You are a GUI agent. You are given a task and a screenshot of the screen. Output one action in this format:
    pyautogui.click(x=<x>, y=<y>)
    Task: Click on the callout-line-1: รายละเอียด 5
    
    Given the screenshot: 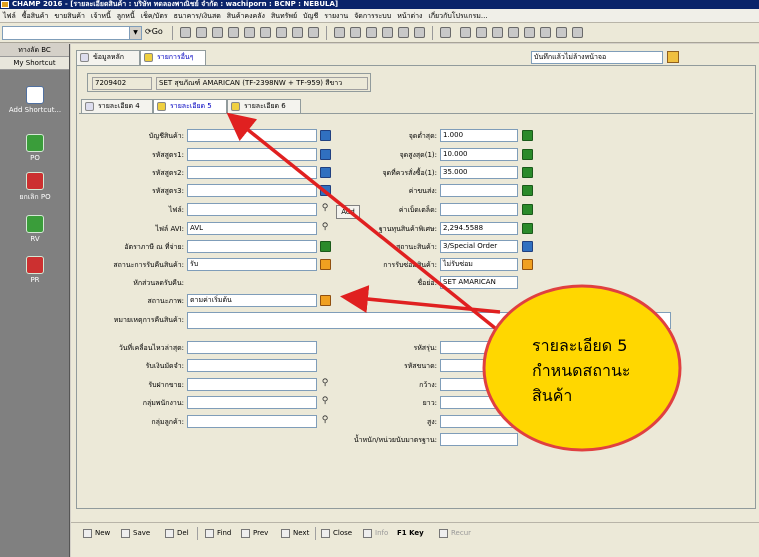 What is the action you would take?
    pyautogui.click(x=580, y=345)
    